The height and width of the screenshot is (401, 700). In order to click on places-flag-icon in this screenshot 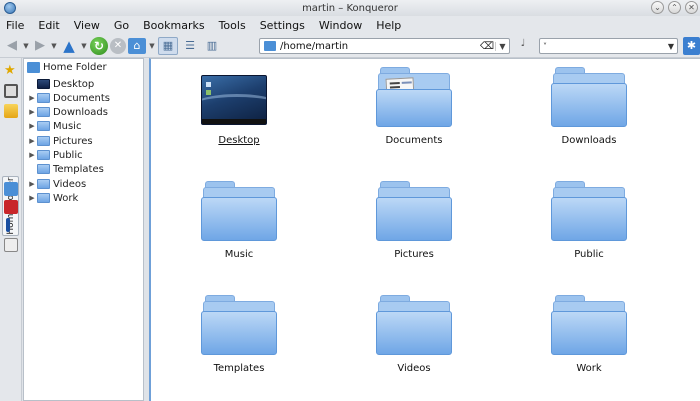, I will do `click(8, 225)`.